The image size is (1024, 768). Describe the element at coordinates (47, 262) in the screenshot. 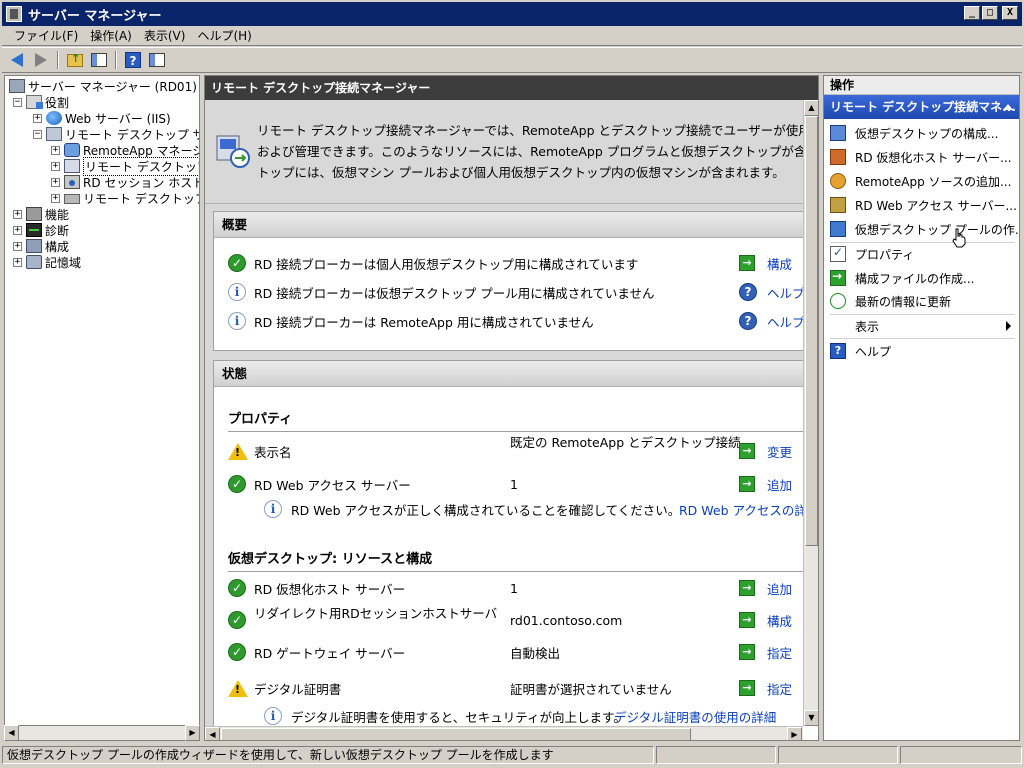

I see `tree-item-storage: + 記憶域` at that location.